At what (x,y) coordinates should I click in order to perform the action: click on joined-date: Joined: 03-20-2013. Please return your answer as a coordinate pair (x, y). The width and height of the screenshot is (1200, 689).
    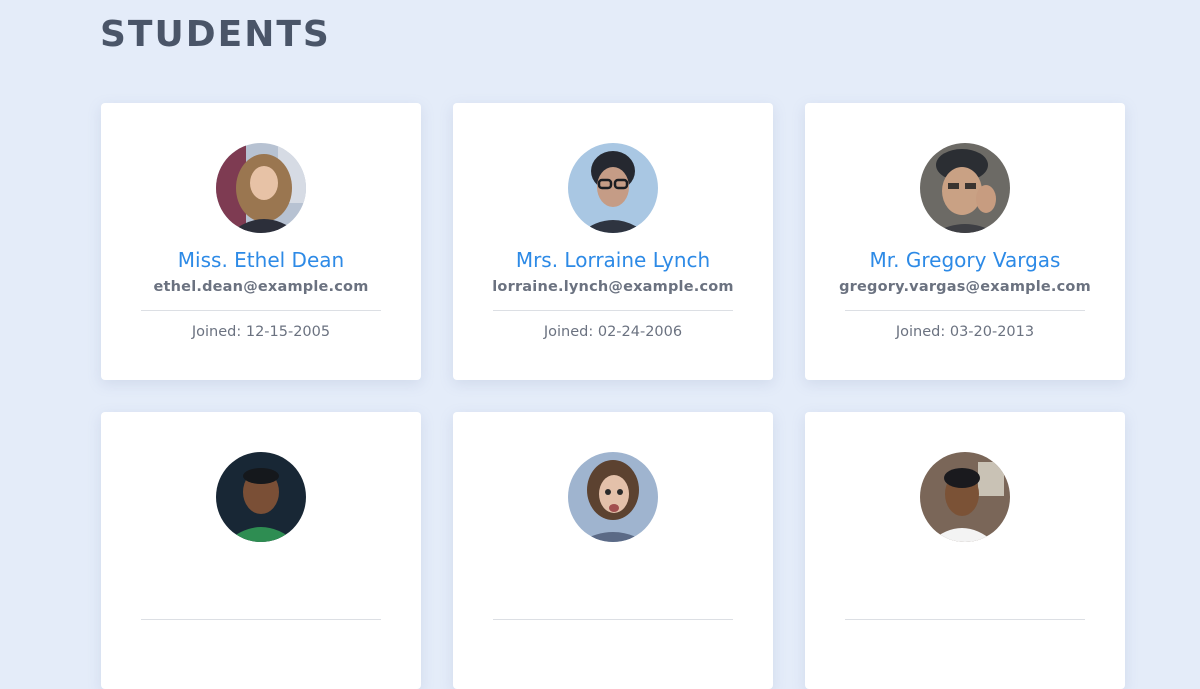
    Looking at the image, I should click on (965, 332).